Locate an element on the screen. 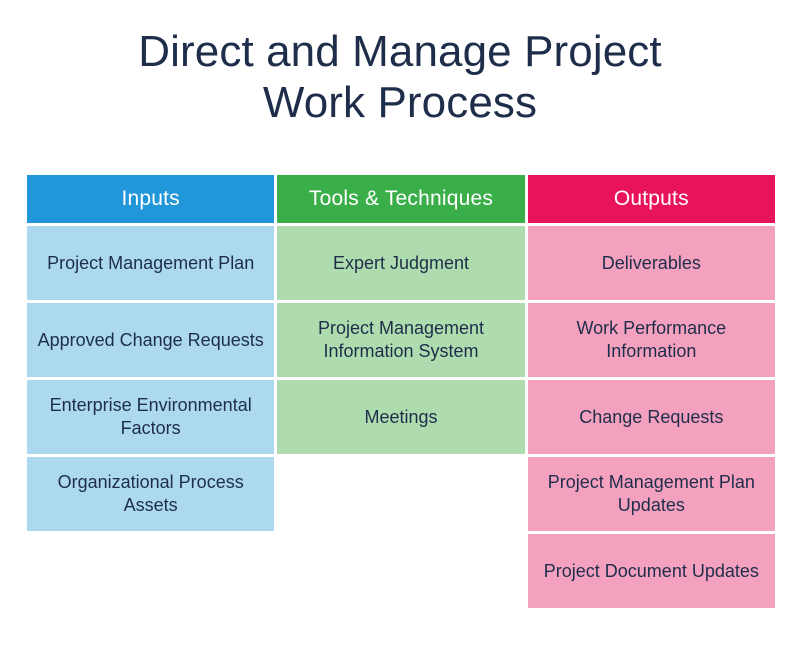 The image size is (800, 648). table-cell: Organizational Process Assets is located at coordinates (151, 494).